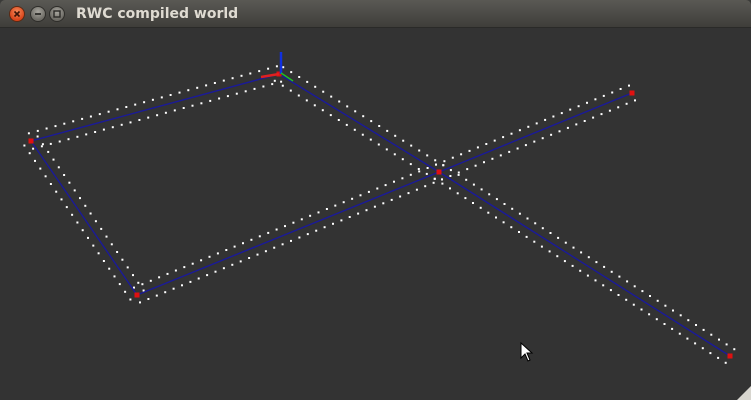  What do you see at coordinates (375, 14) in the screenshot?
I see `title-bar: RWC compiled world` at bounding box center [375, 14].